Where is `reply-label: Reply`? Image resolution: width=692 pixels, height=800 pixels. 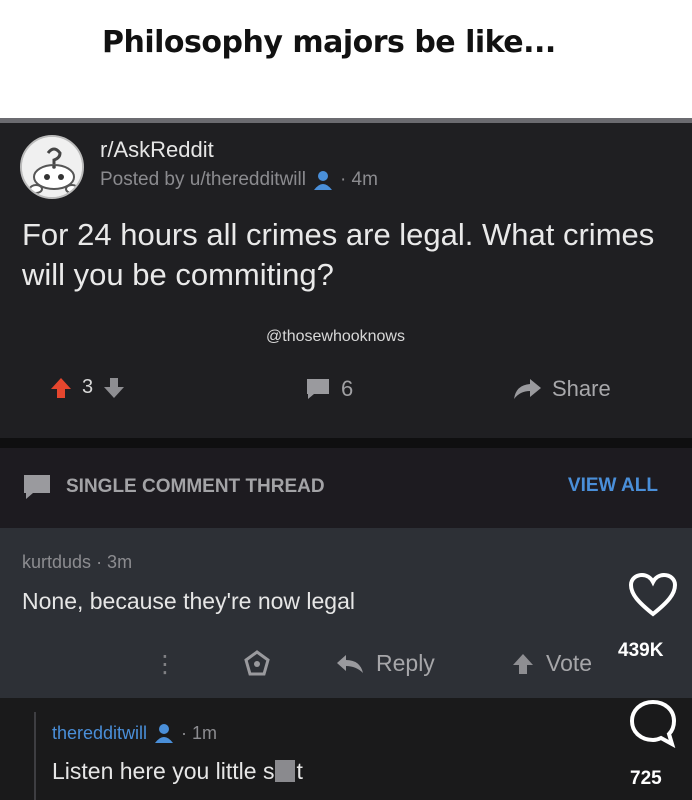
reply-label: Reply is located at coordinates (405, 663).